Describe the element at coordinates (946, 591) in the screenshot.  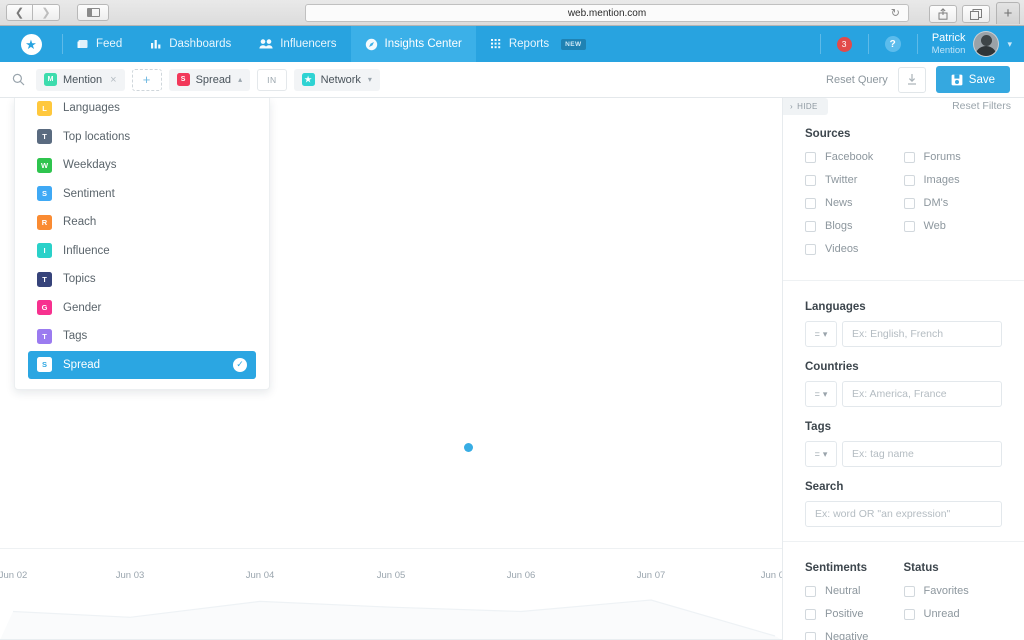
I see `checkbox-label: Favorites` at that location.